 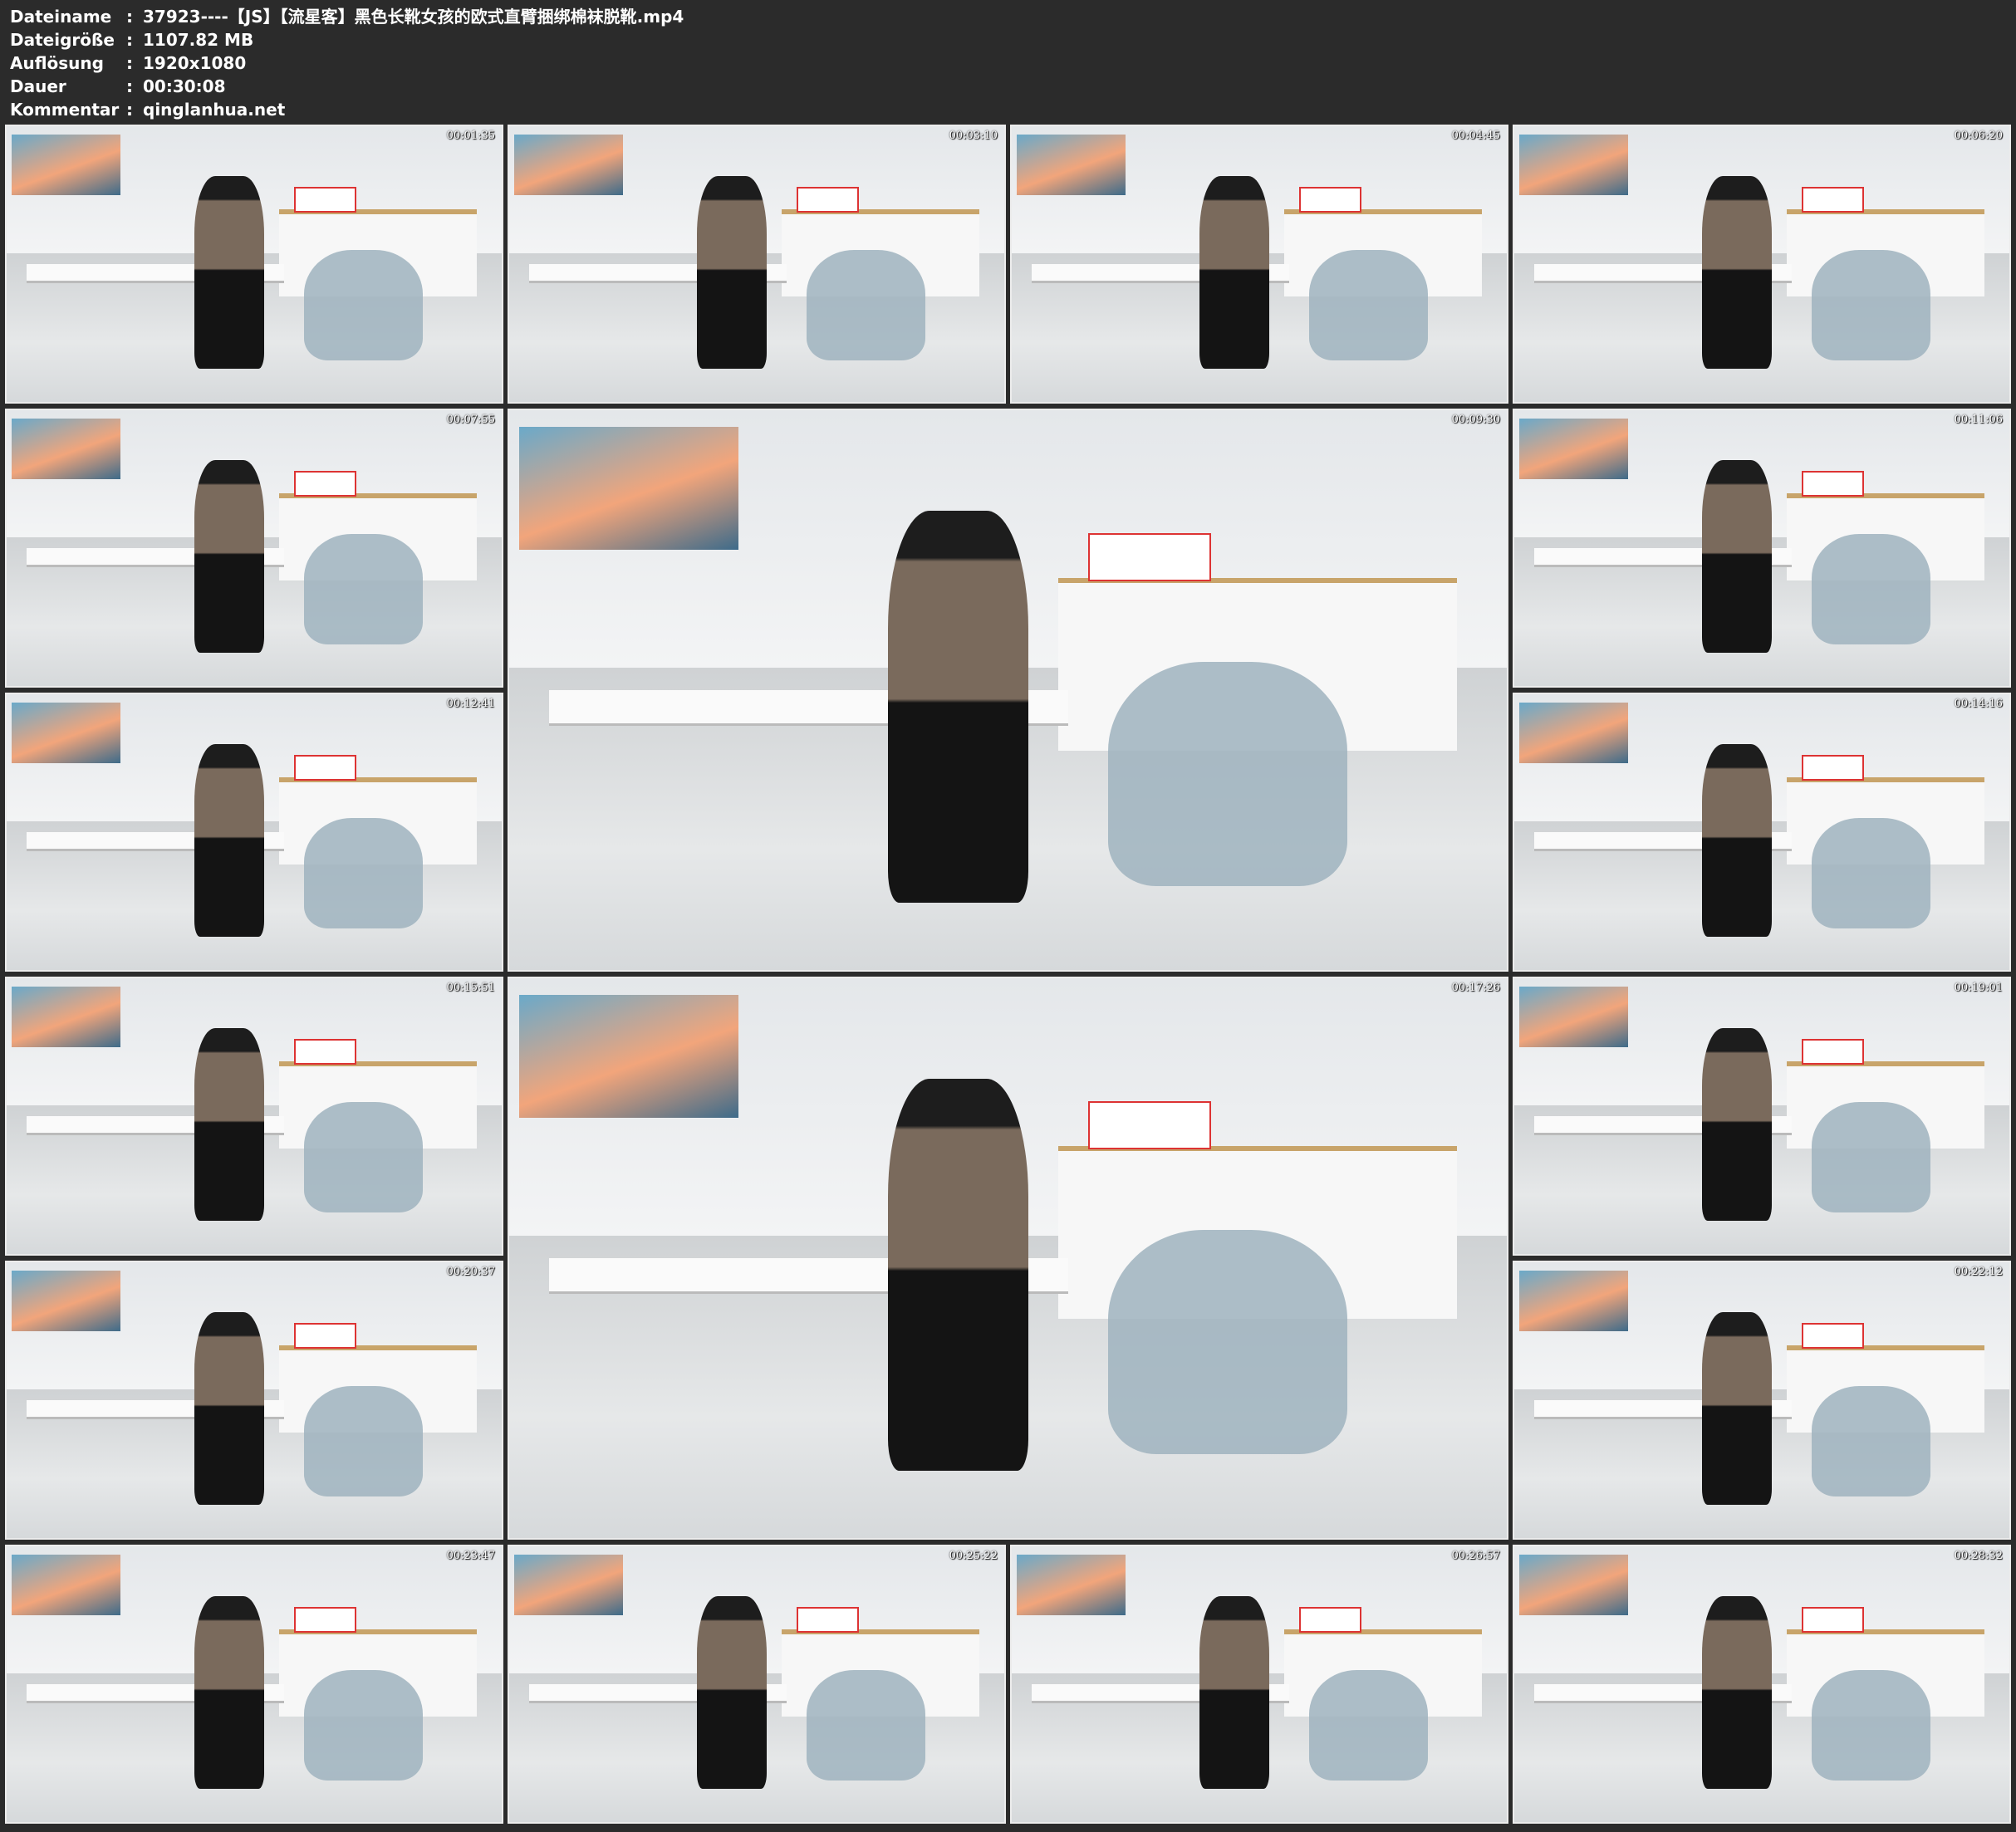 I want to click on video-thumbnail: 00:22:12, so click(x=1762, y=1400).